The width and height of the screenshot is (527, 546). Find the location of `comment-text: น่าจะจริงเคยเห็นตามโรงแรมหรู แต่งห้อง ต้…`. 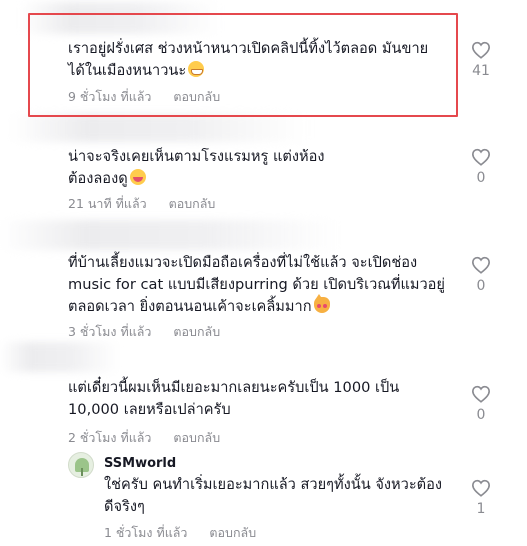

comment-text: น่าจะจริงเคยเห็นตามโรงแรมหรู แต่งห้อง ต้… is located at coordinates (196, 167).